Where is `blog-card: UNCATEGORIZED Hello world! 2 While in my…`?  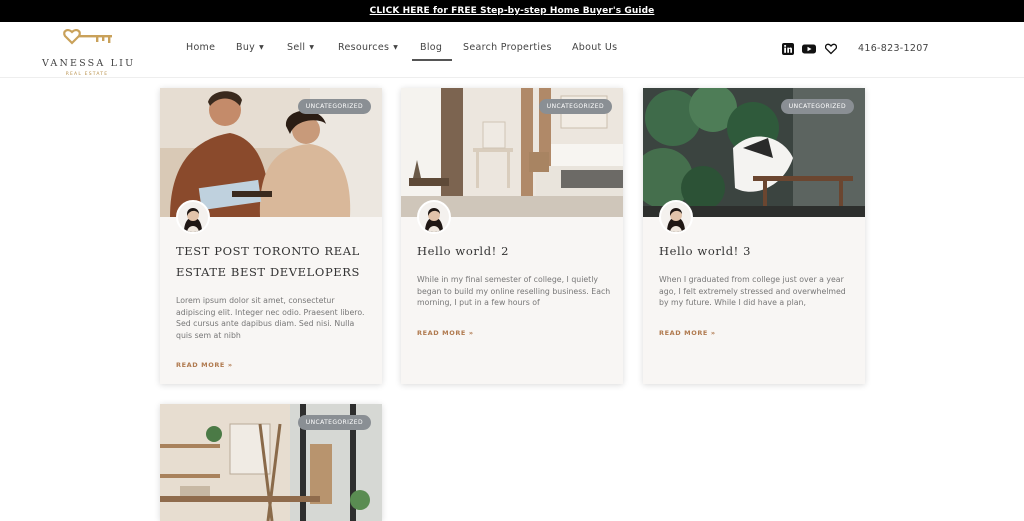
blog-card: UNCATEGORIZED Hello world! 2 While in my… is located at coordinates (512, 236).